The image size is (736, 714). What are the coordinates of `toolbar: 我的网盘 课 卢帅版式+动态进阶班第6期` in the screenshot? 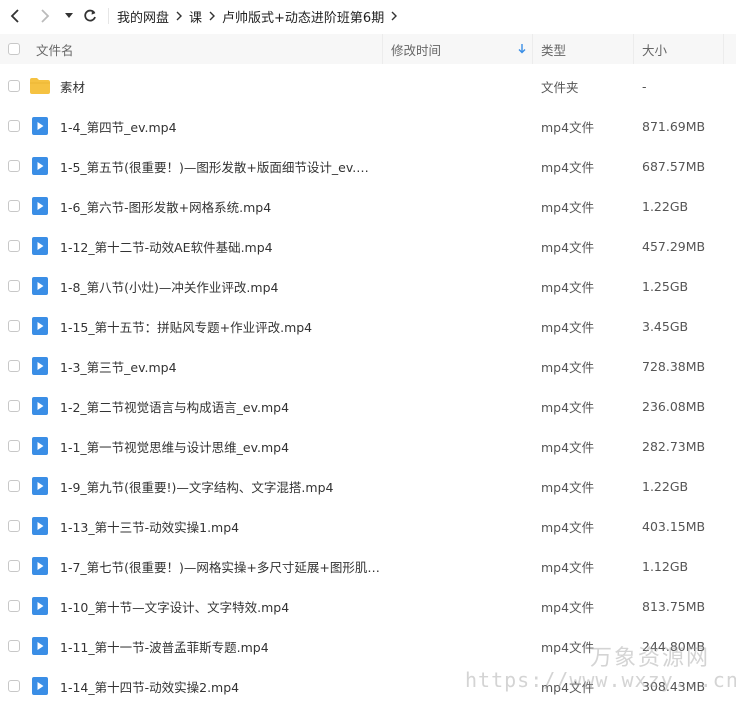 It's located at (368, 16).